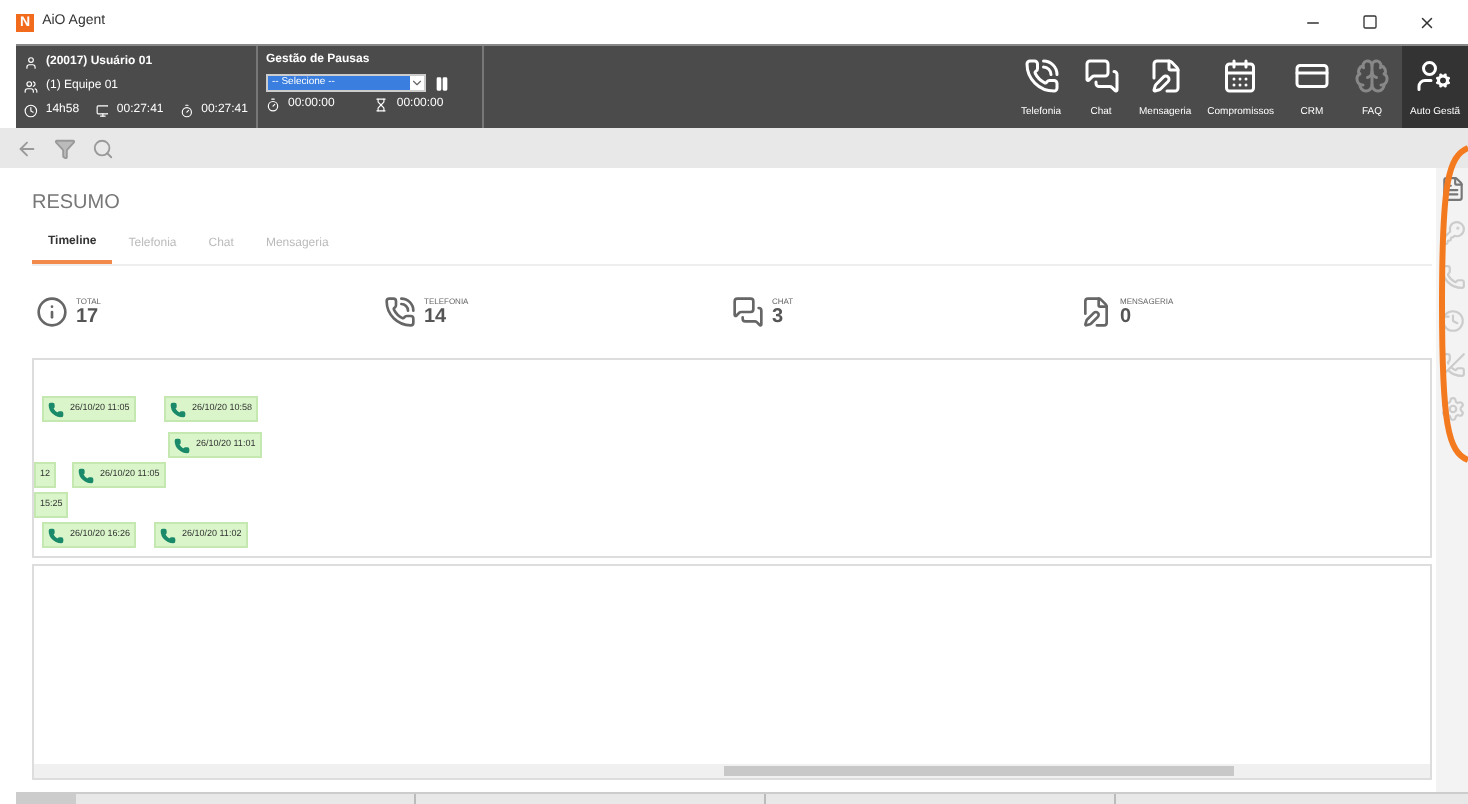 This screenshot has width=1468, height=804. What do you see at coordinates (436, 318) in the screenshot?
I see `stat-value: 14` at bounding box center [436, 318].